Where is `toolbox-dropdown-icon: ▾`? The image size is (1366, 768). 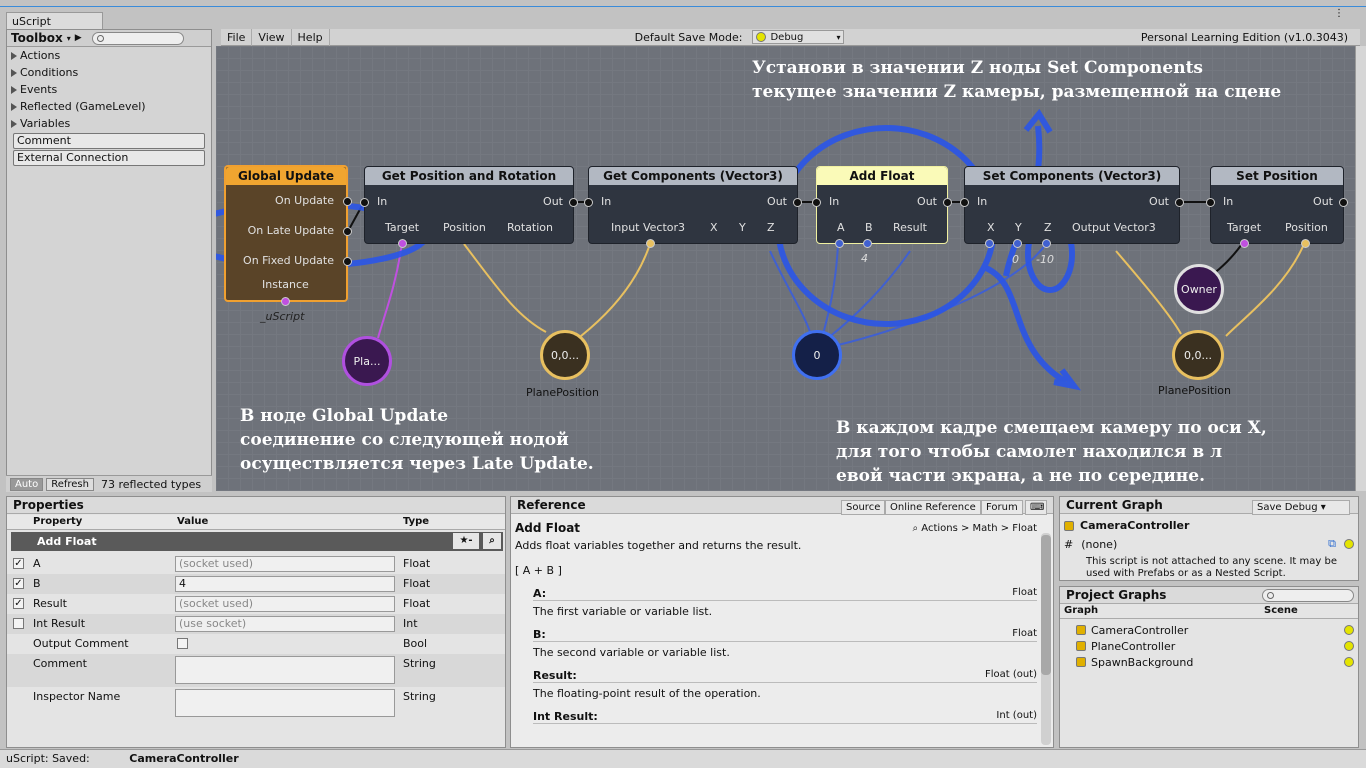 toolbox-dropdown-icon: ▾ is located at coordinates (69, 38).